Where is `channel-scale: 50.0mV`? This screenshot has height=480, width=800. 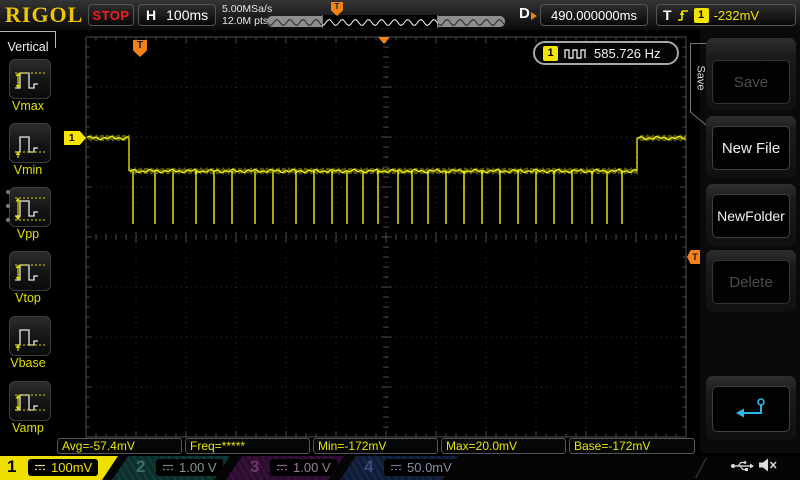 channel-scale: 50.0mV is located at coordinates (429, 467).